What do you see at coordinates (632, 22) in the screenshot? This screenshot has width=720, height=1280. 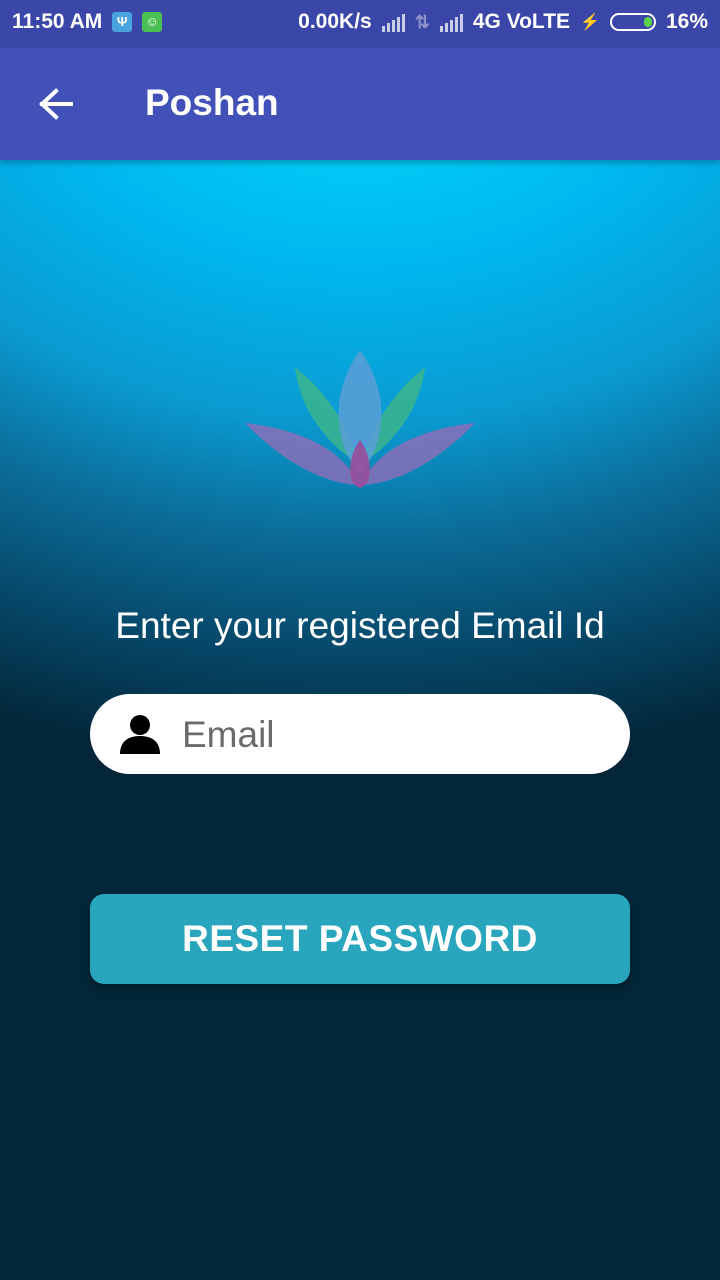 I see `battery-icon` at bounding box center [632, 22].